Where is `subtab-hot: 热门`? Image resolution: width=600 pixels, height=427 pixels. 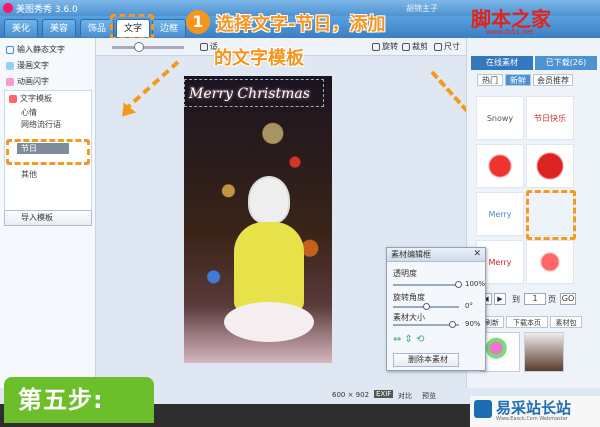 subtab-hot: 热门 is located at coordinates (490, 80).